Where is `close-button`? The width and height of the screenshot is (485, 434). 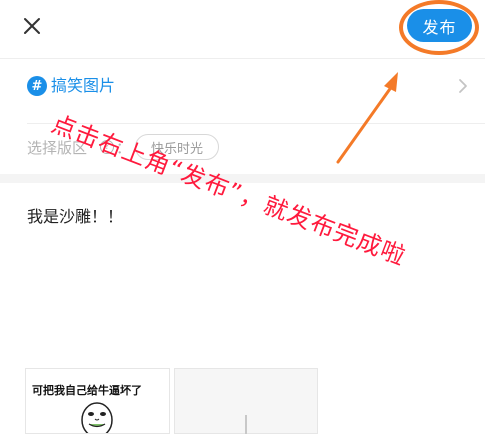
close-button is located at coordinates (32, 26).